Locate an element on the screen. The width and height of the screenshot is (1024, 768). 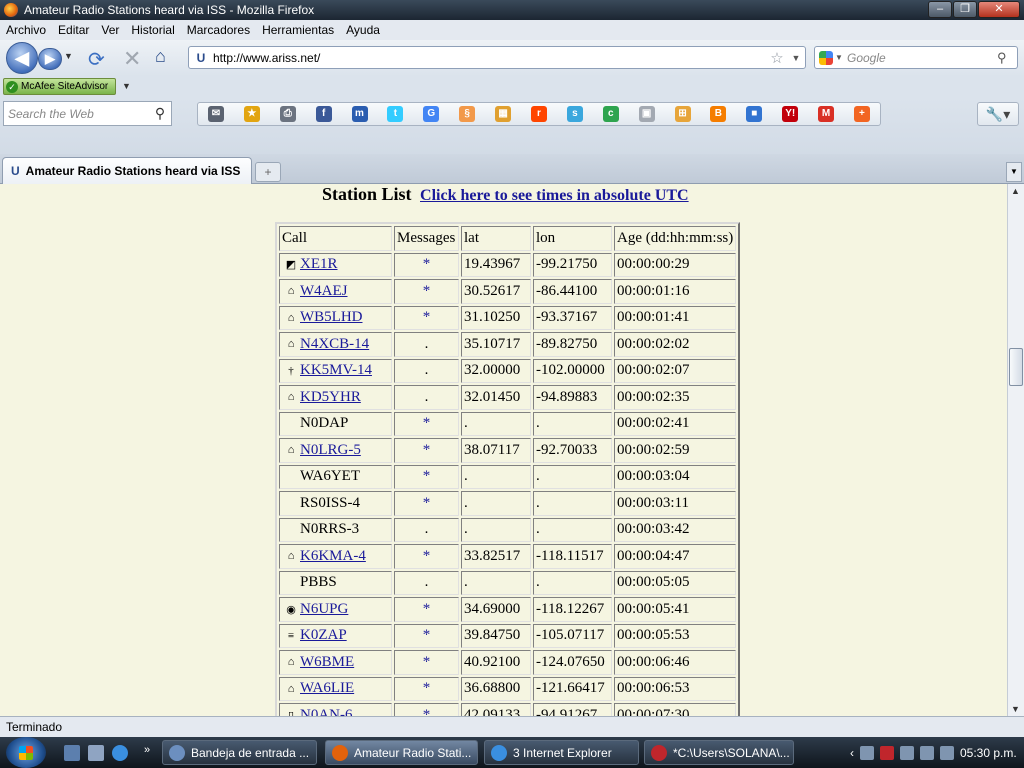
menu-archivo: Archivo is located at coordinates (26, 30).